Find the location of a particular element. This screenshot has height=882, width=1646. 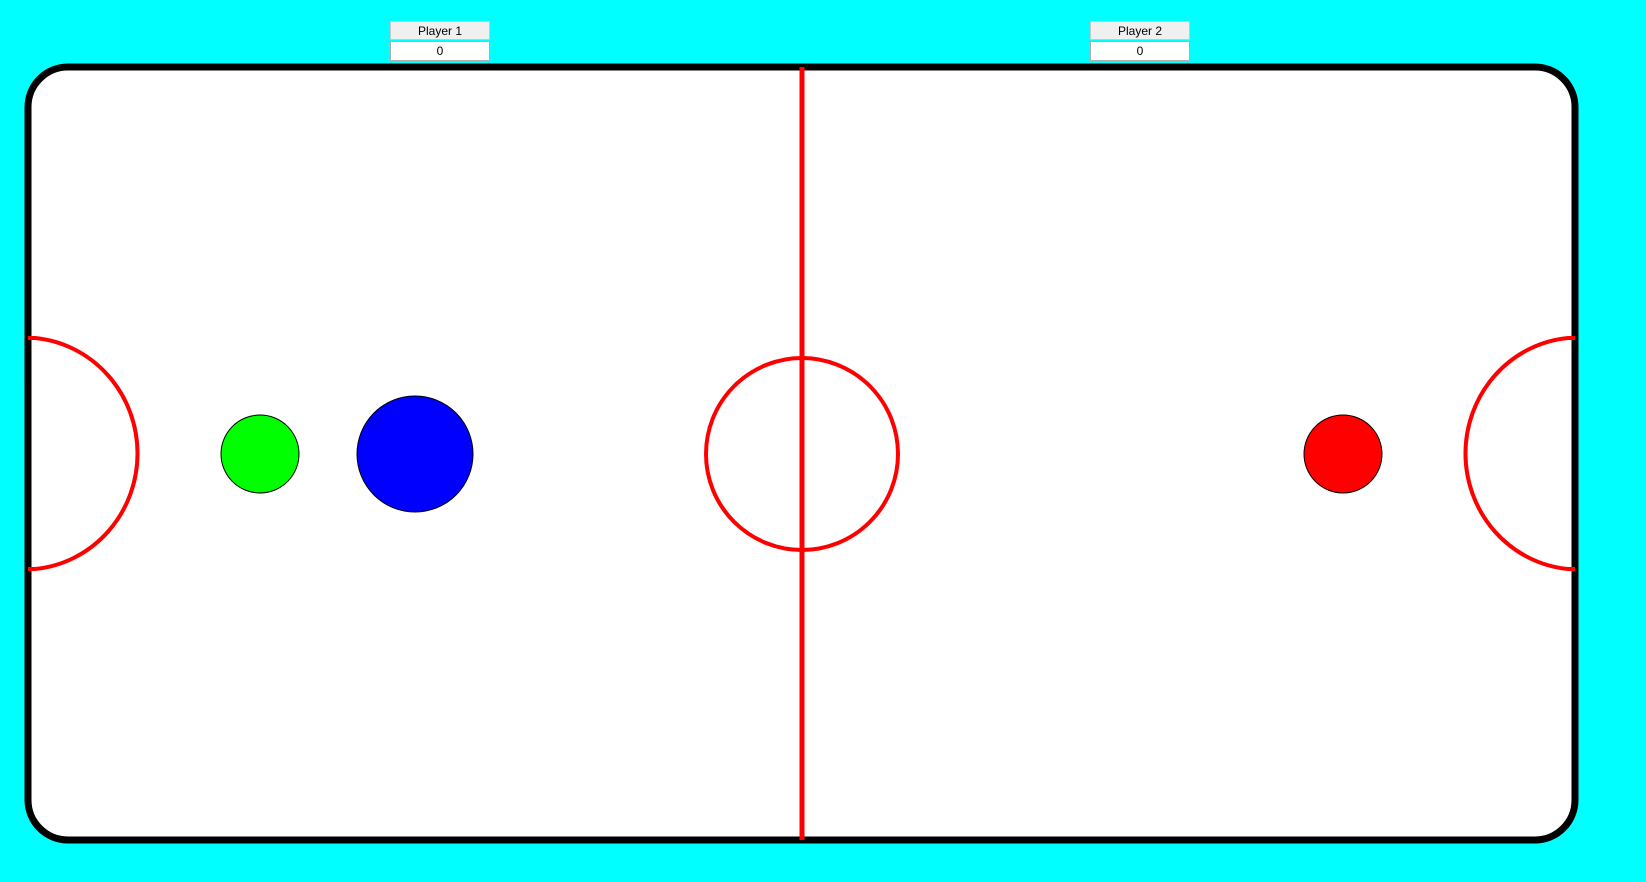

puck is located at coordinates (260, 454).